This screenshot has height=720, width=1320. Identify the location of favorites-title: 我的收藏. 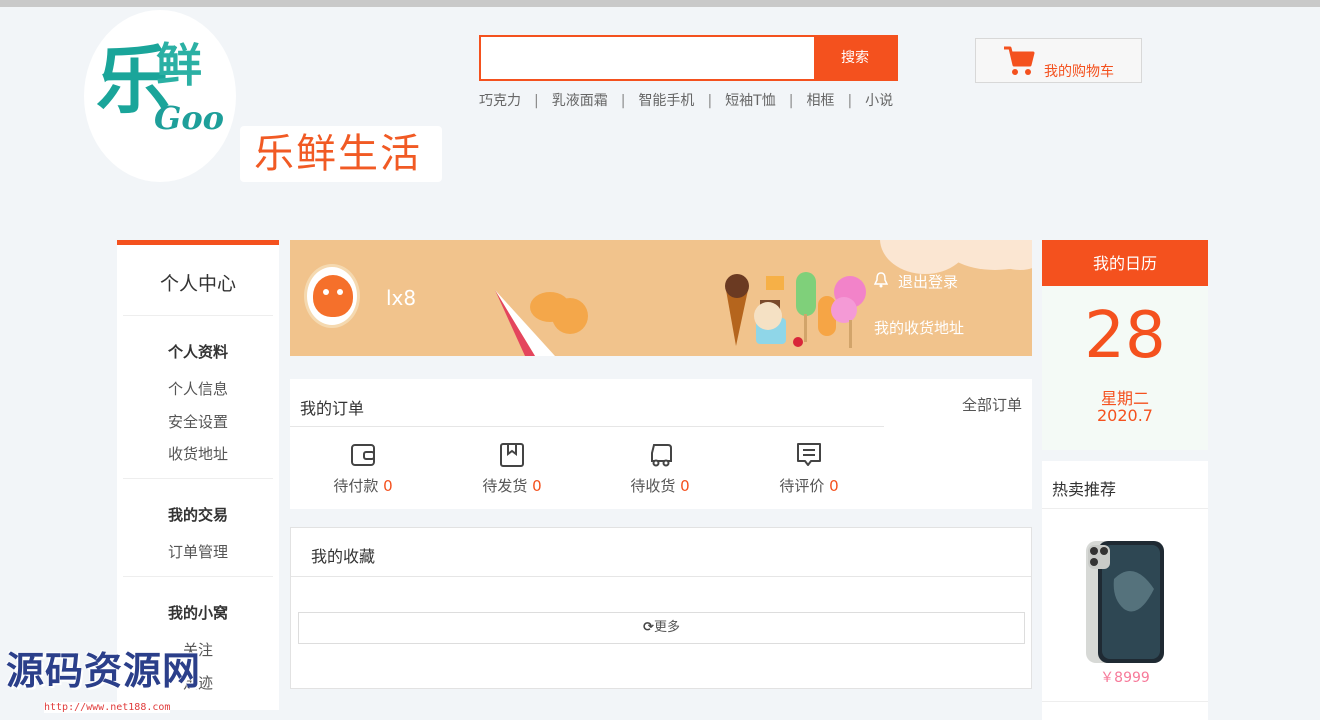
(343, 556).